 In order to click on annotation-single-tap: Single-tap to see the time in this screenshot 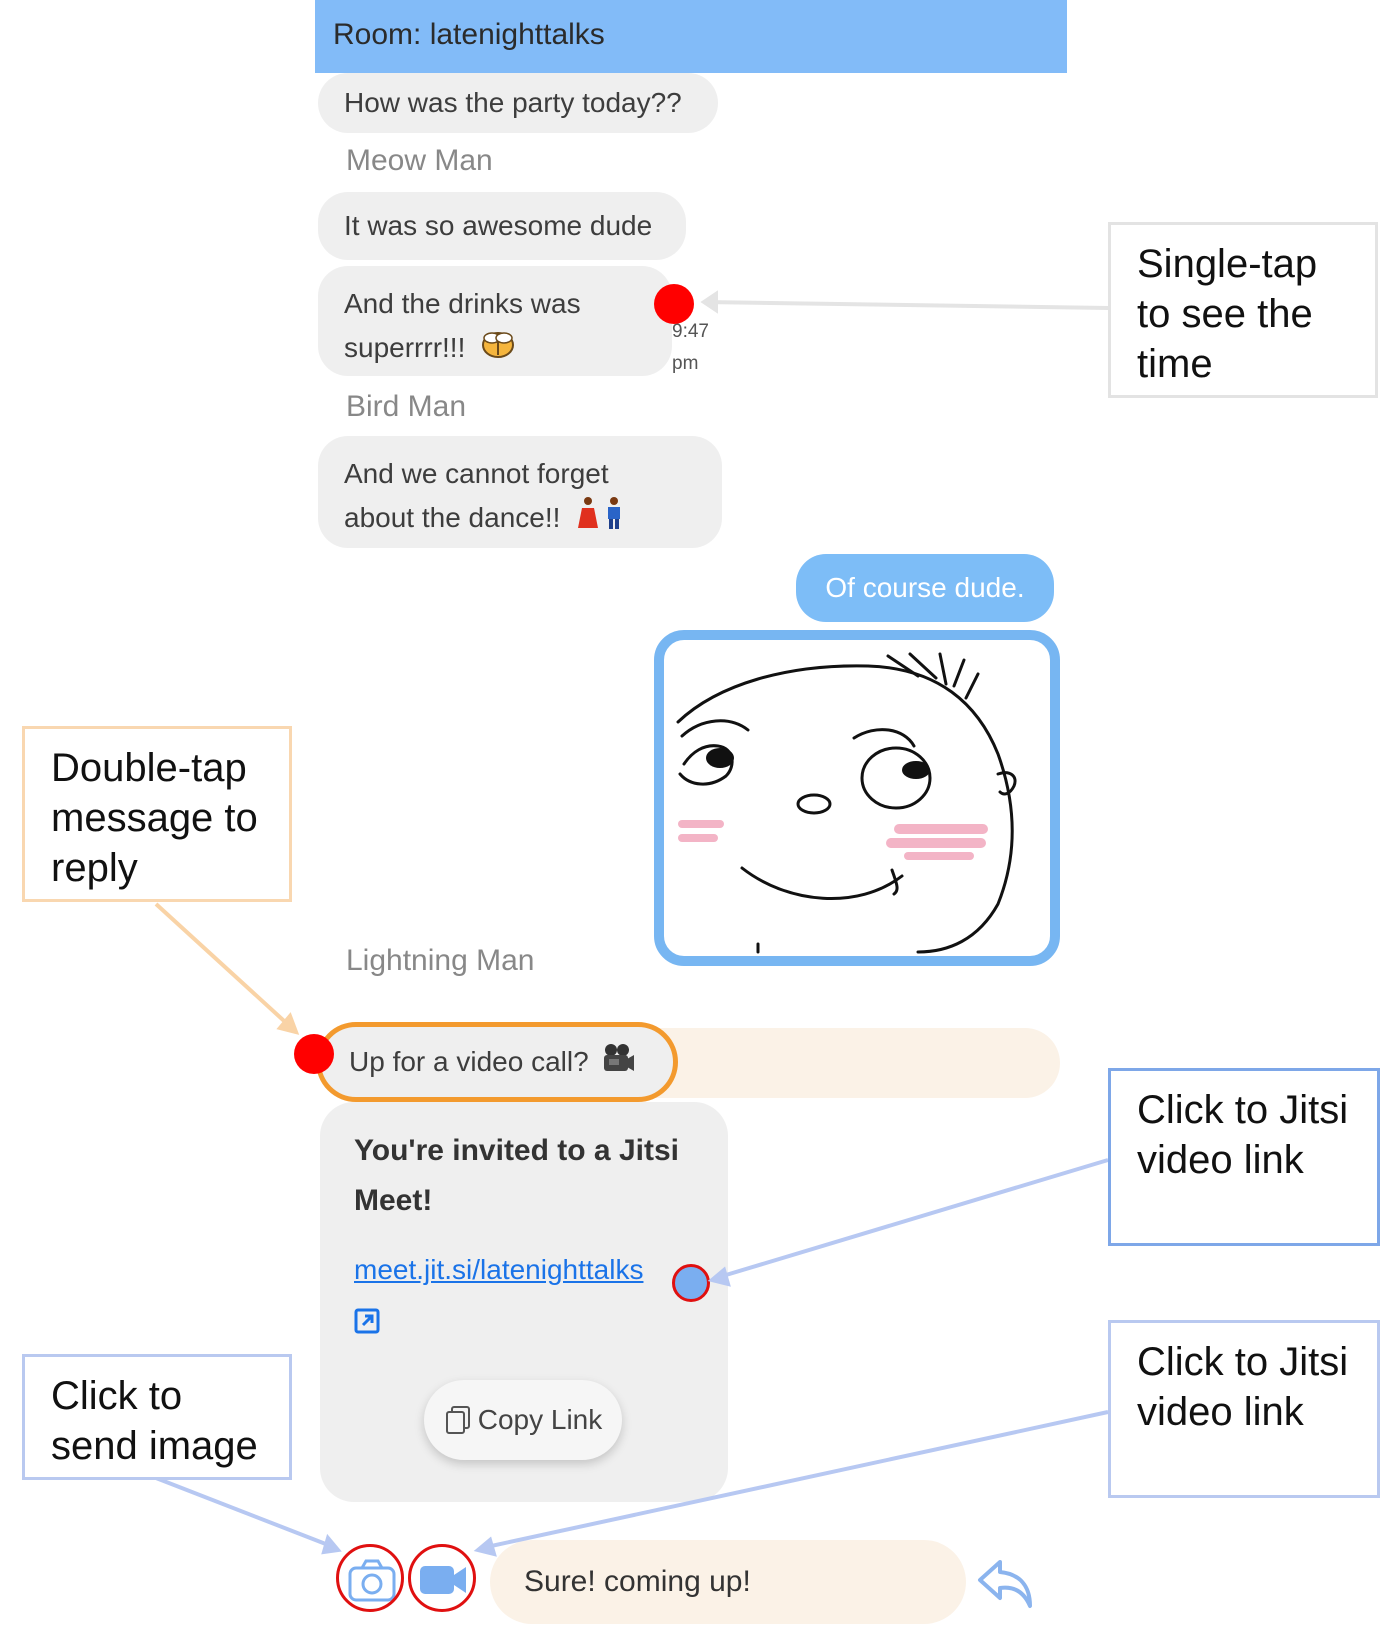, I will do `click(1243, 310)`.